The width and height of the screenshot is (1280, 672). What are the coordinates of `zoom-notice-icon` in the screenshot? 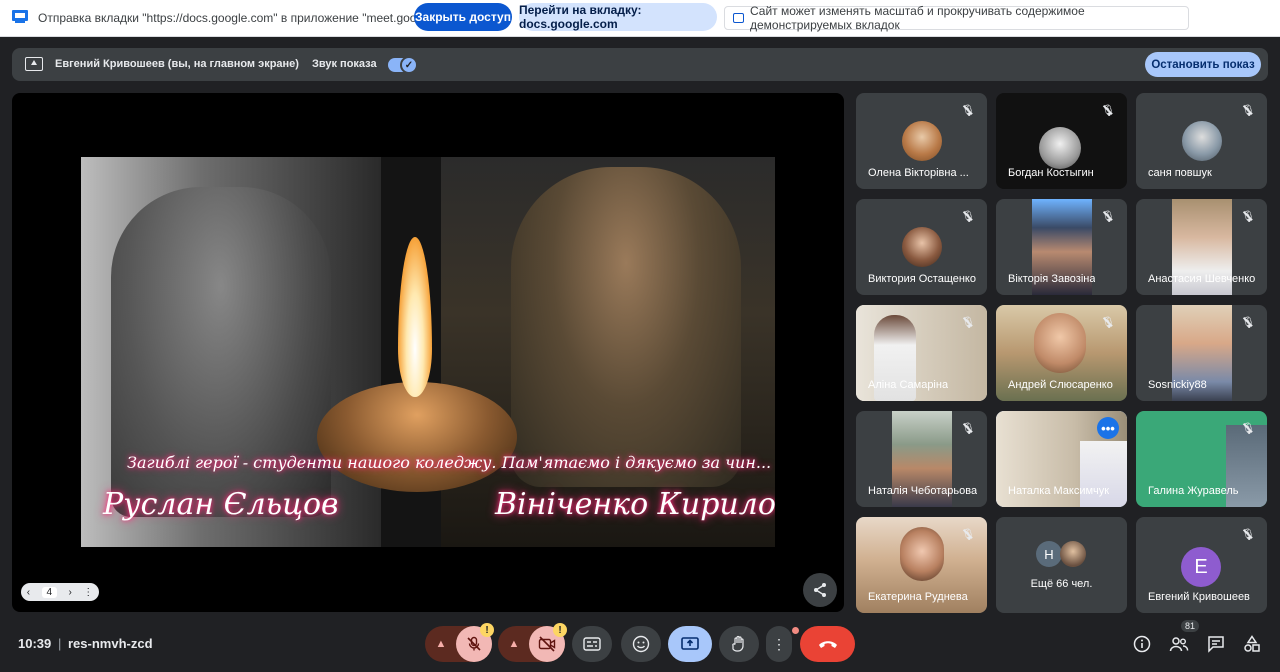 It's located at (738, 18).